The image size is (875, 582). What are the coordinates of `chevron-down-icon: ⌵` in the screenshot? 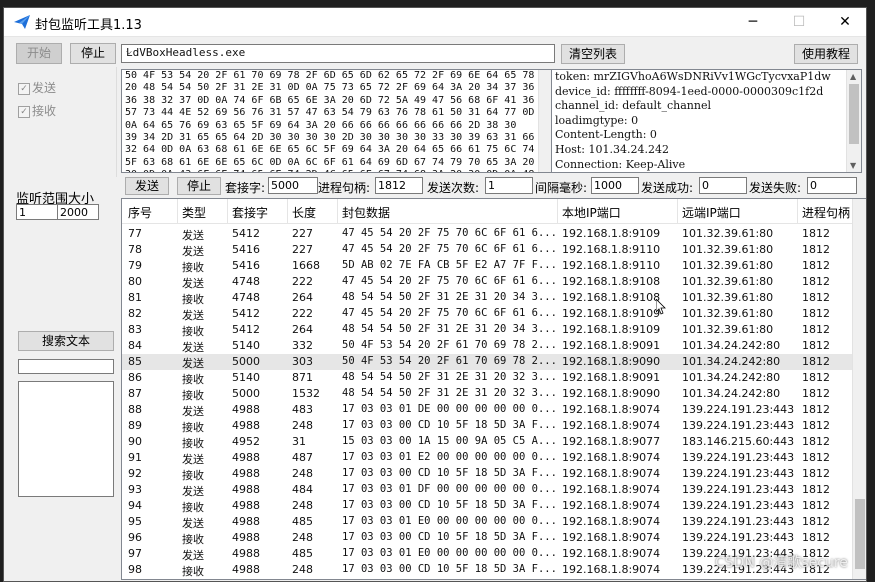 It's located at (338, 51).